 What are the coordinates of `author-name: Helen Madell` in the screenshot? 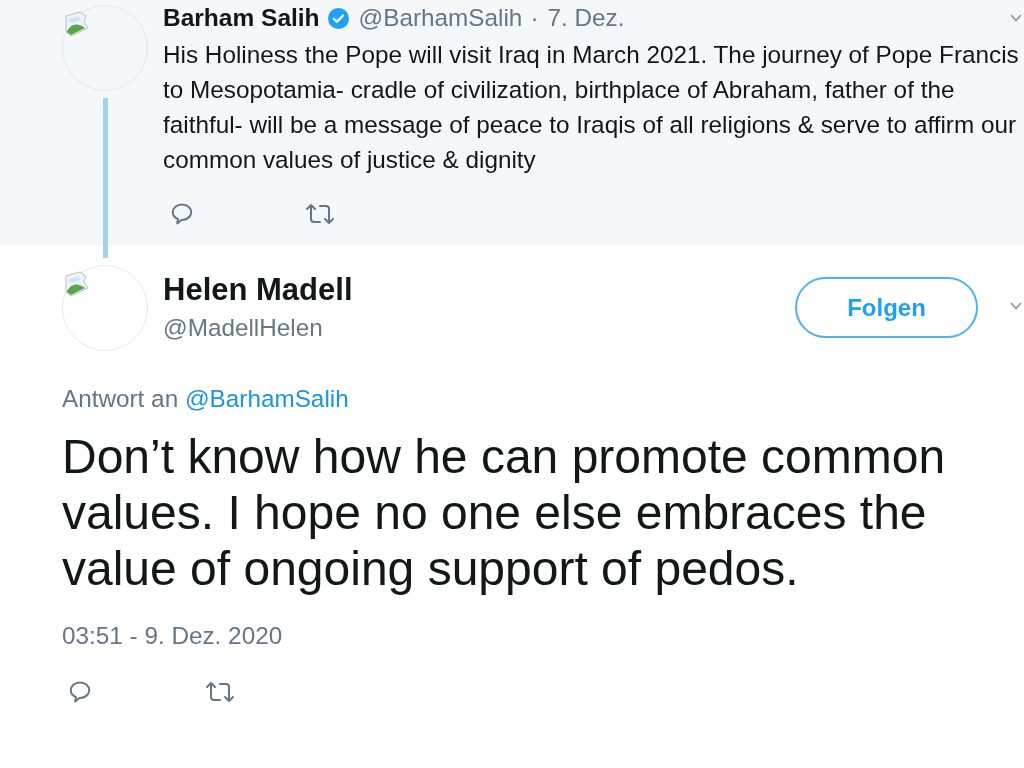 It's located at (258, 290).